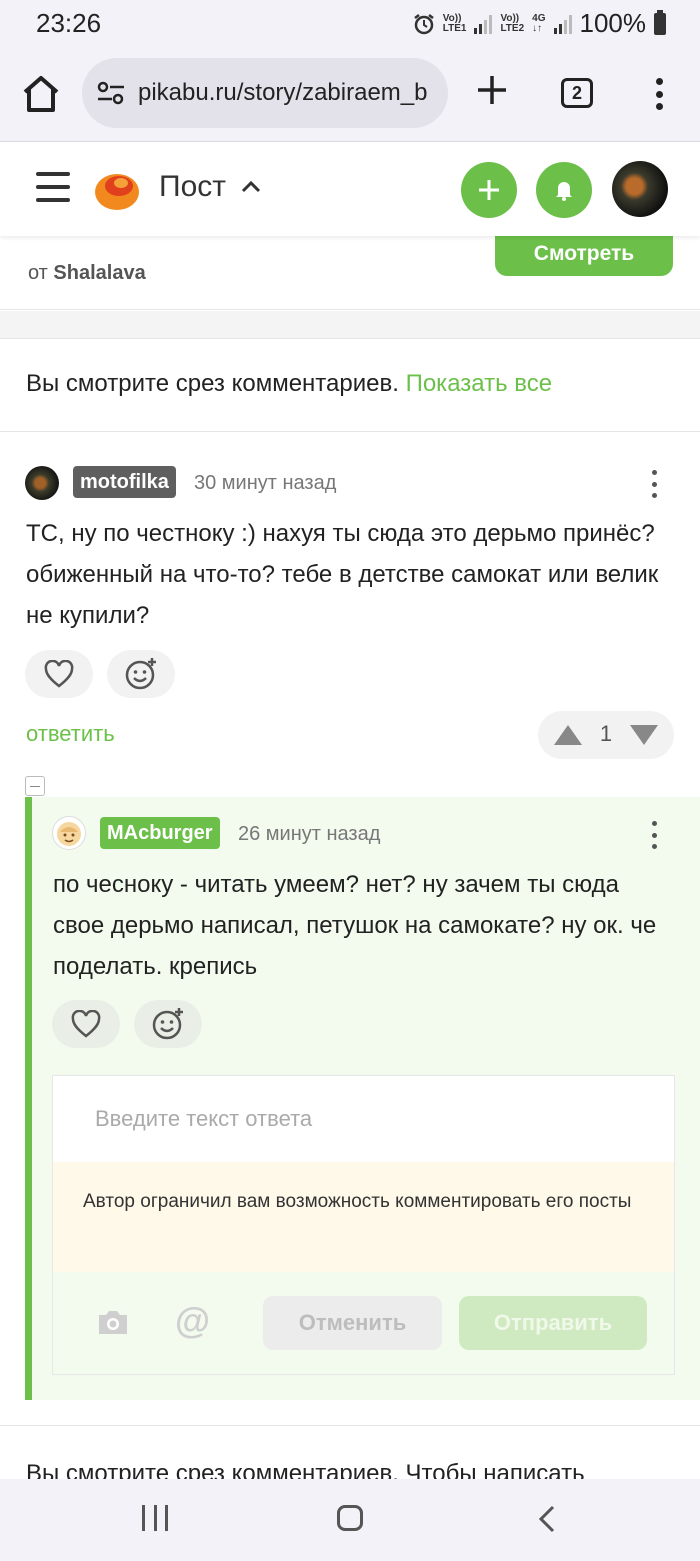 This screenshot has width=700, height=1561. What do you see at coordinates (69, 23) in the screenshot?
I see `clock: 23:26` at bounding box center [69, 23].